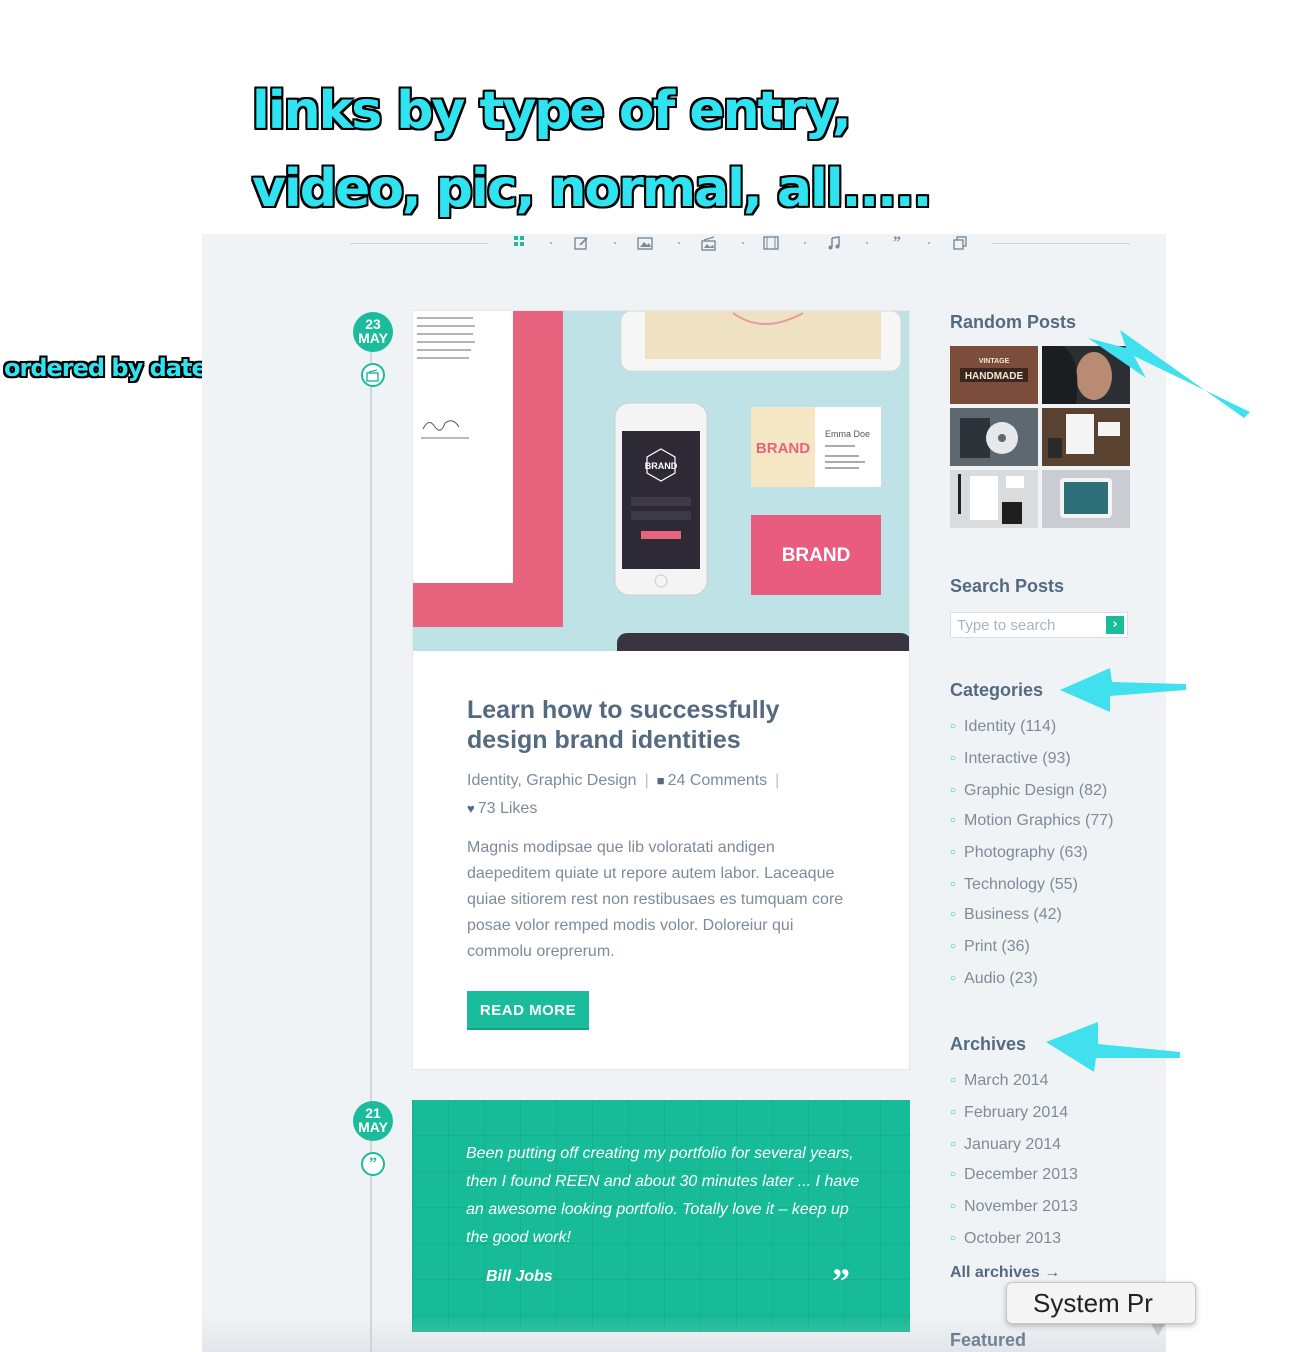 Image resolution: width=1292 pixels, height=1352 pixels. What do you see at coordinates (1101, 1303) in the screenshot?
I see `system-tooltip: System Pr` at bounding box center [1101, 1303].